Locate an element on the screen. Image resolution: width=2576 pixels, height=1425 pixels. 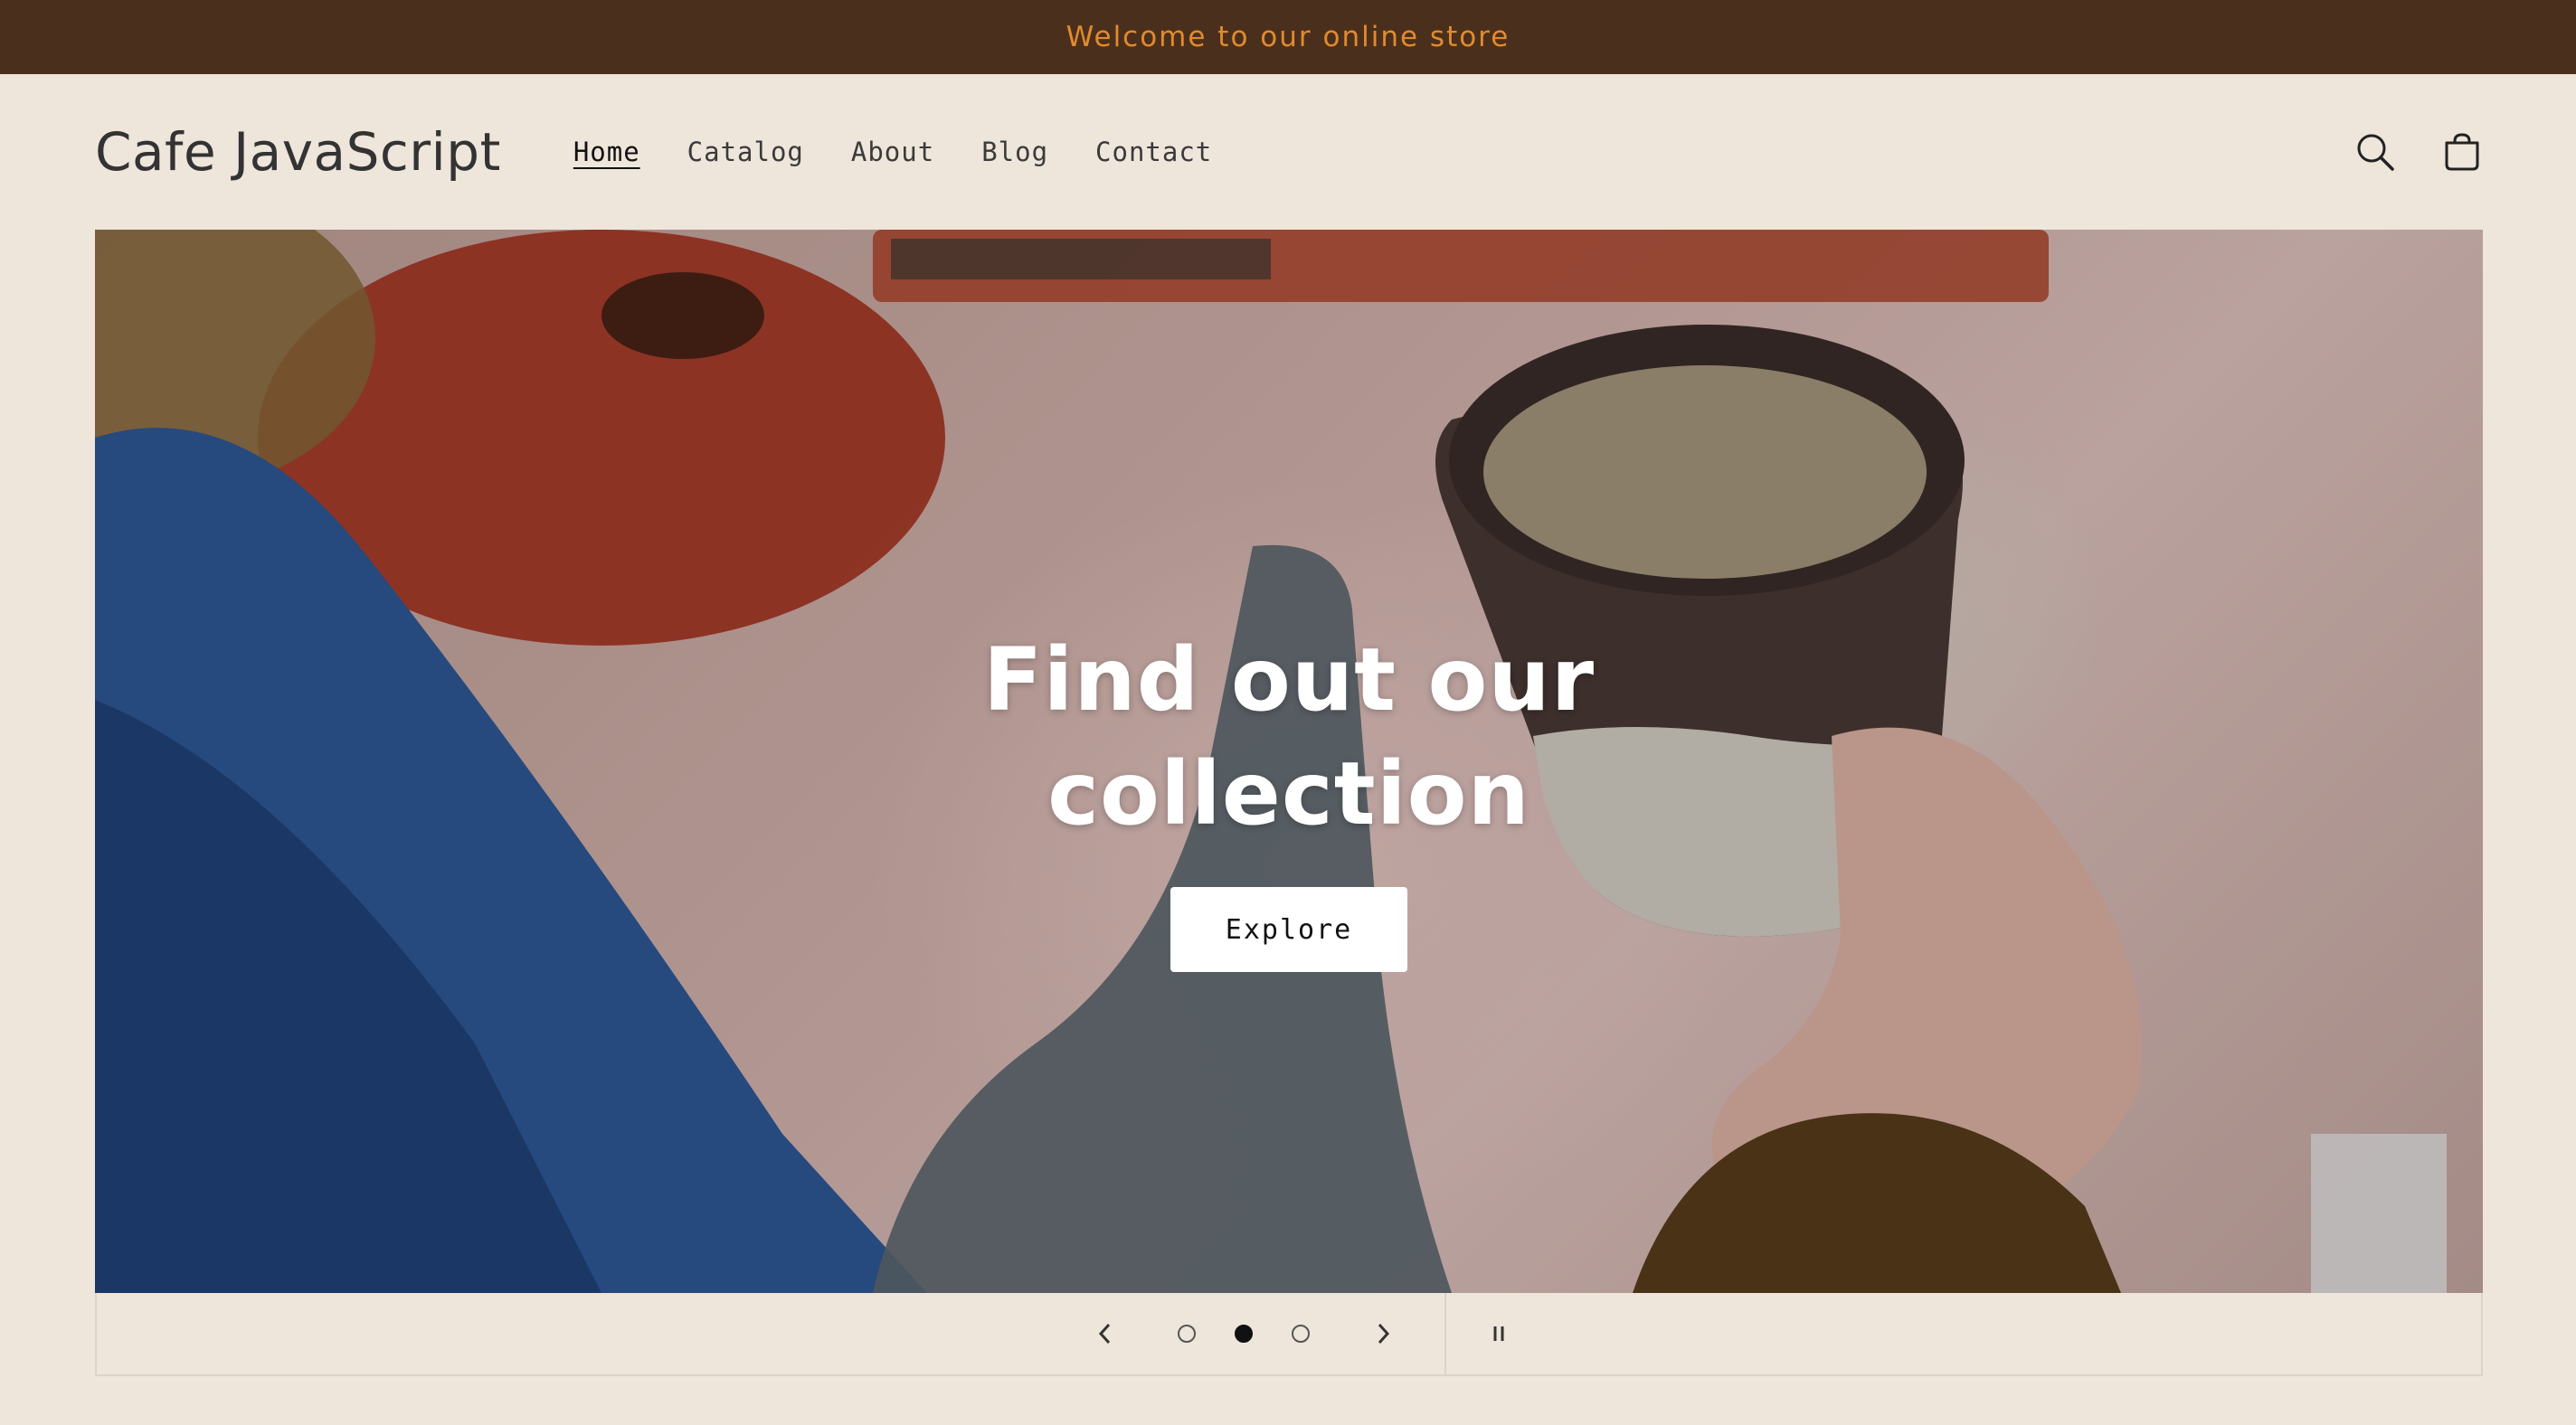
slider-controls is located at coordinates (1289, 1334).